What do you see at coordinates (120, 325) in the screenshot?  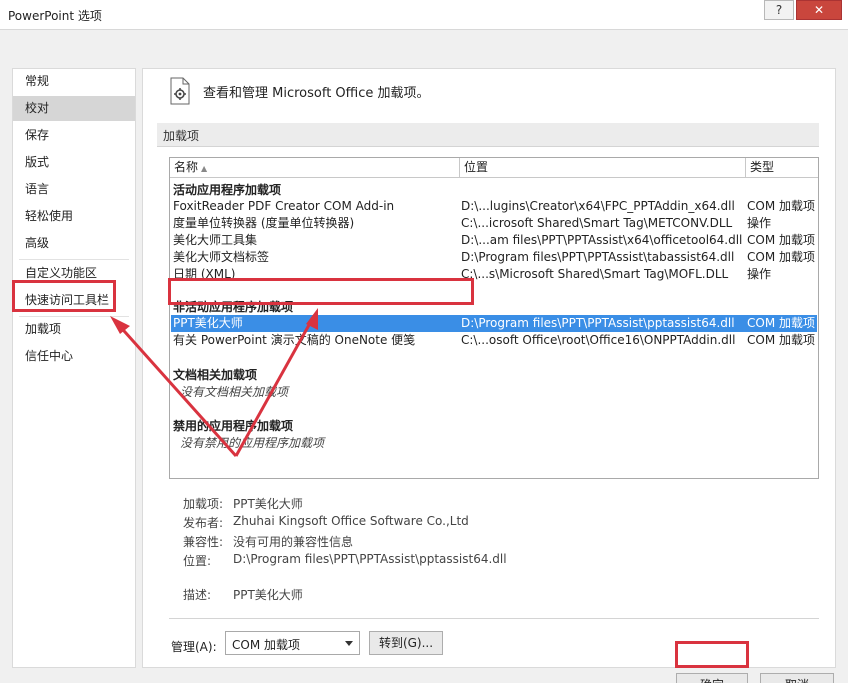 I see `annotation-arrowhead` at bounding box center [120, 325].